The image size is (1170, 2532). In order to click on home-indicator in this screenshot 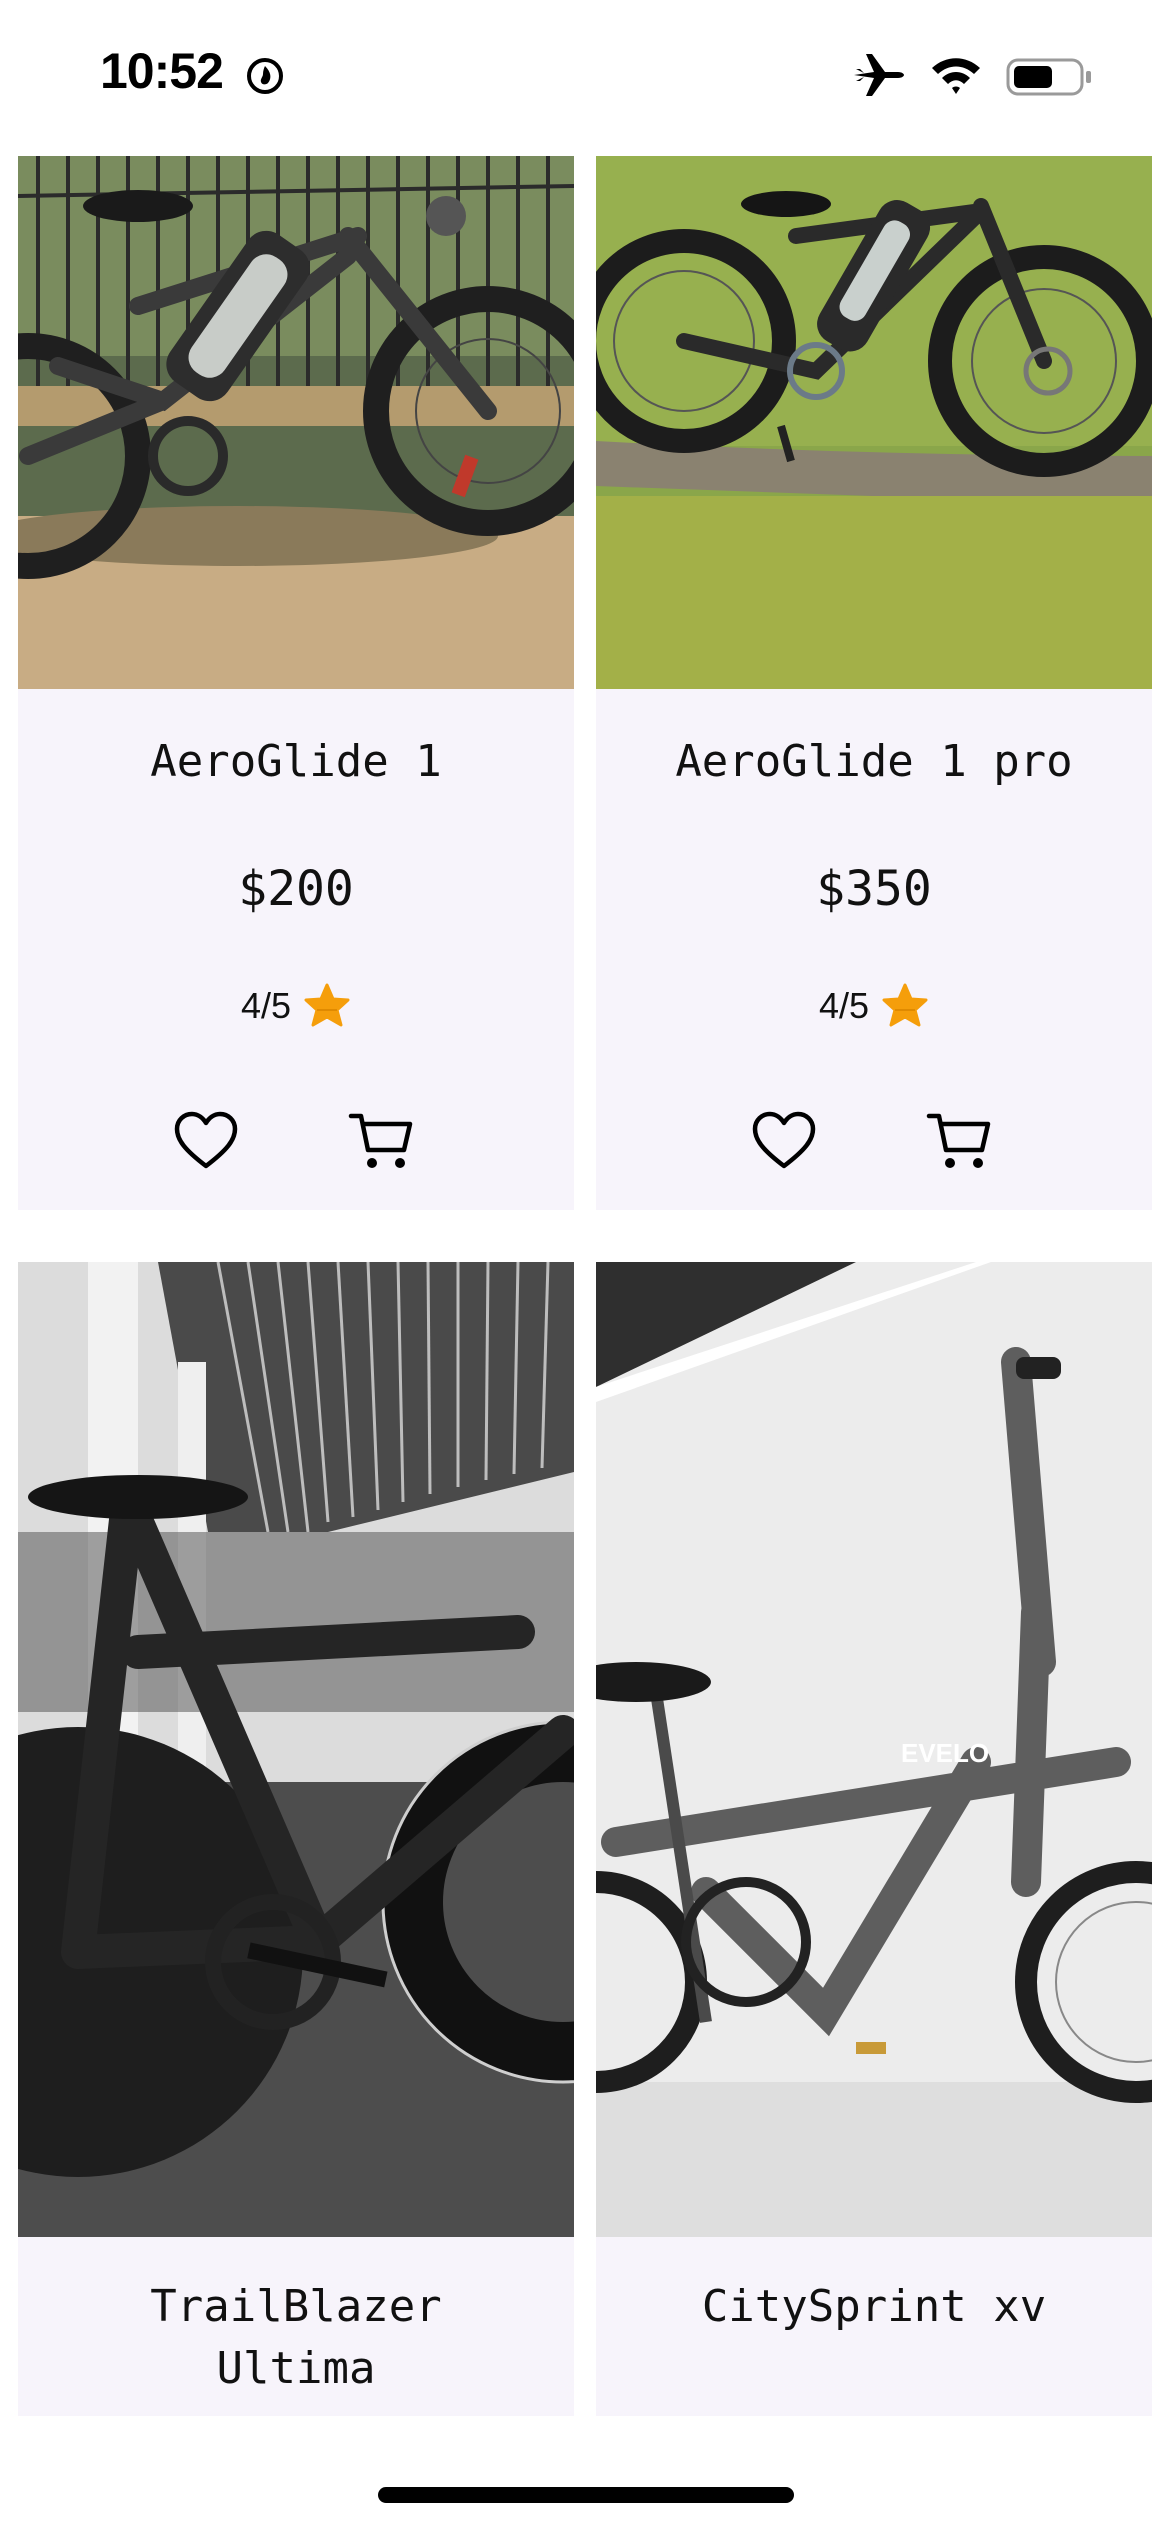, I will do `click(586, 2495)`.